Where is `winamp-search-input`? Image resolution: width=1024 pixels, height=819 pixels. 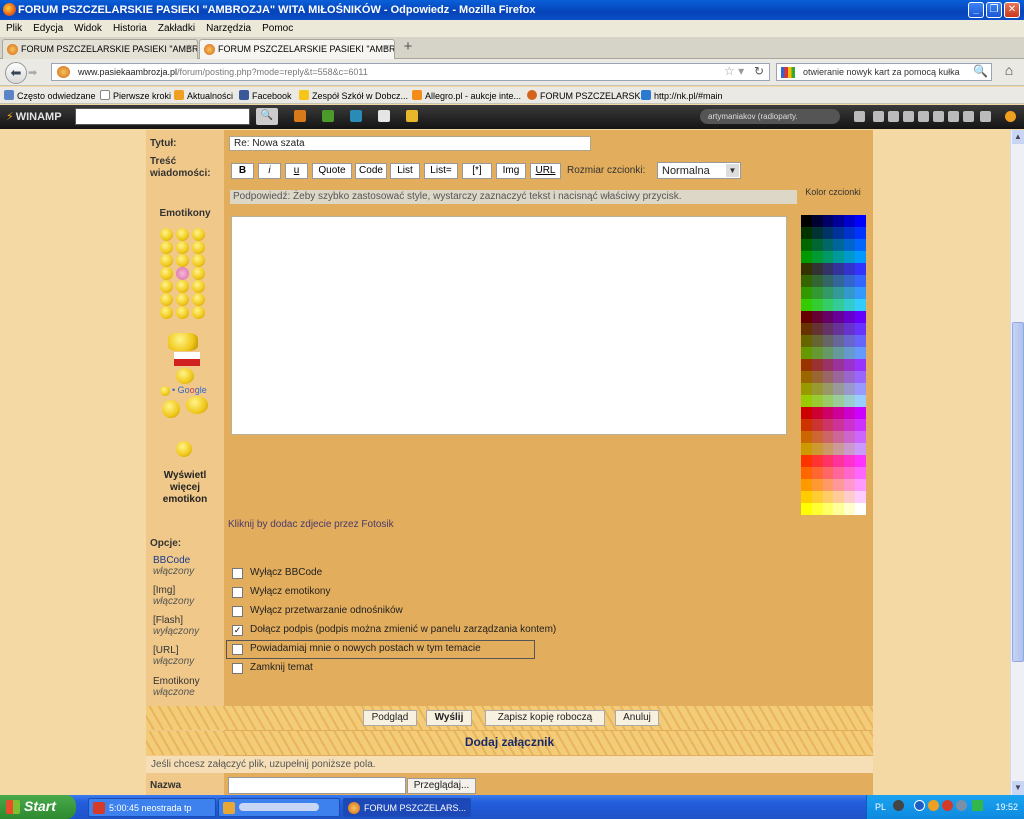 winamp-search-input is located at coordinates (162, 116).